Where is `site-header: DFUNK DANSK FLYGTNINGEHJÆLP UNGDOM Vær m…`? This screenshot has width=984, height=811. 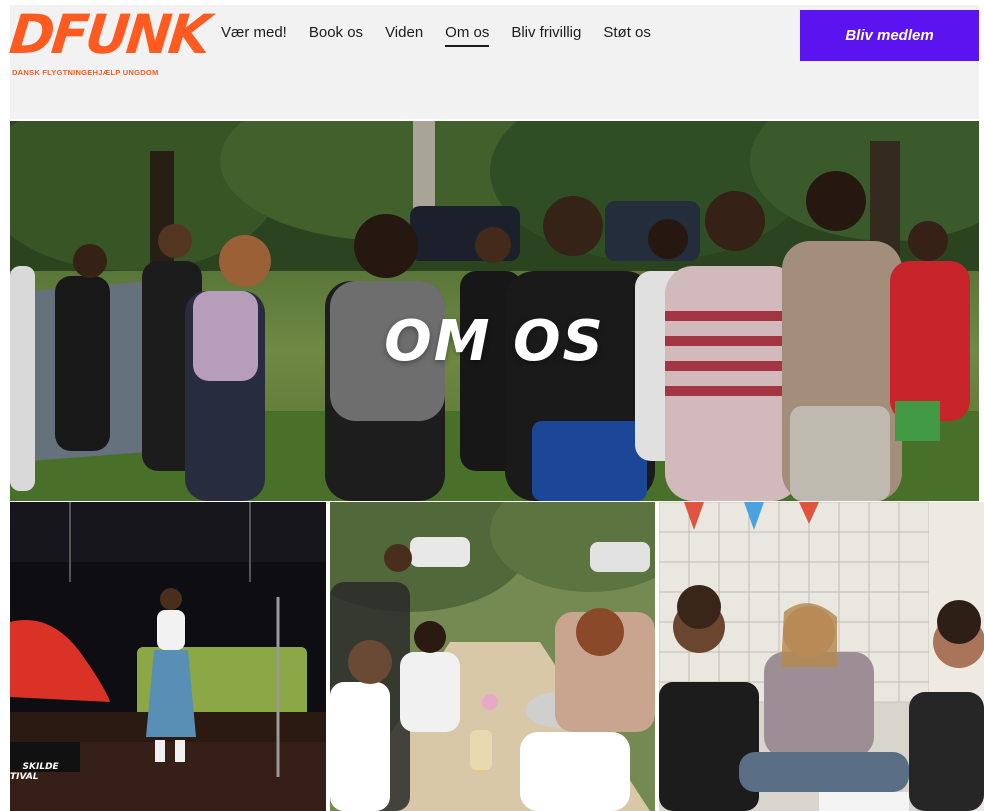 site-header: DFUNK DANSK FLYGTNINGEHJÆLP UNGDOM Vær m… is located at coordinates (493, 61).